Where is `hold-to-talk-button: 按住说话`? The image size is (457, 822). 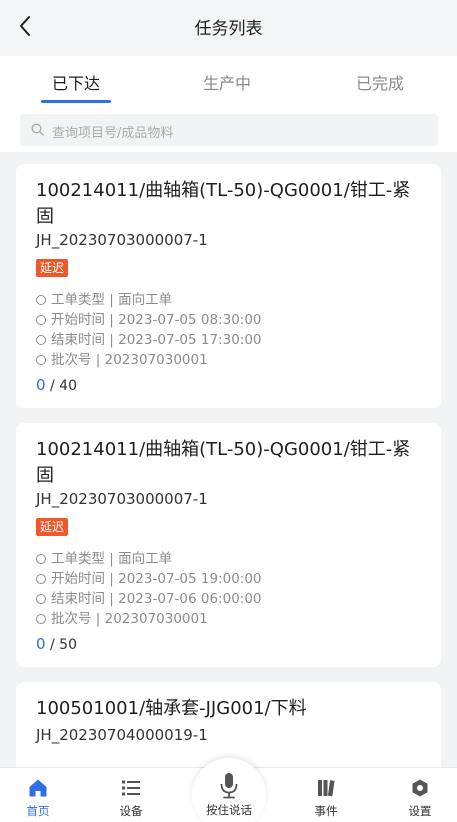
hold-to-talk-button: 按住说话 is located at coordinates (229, 790).